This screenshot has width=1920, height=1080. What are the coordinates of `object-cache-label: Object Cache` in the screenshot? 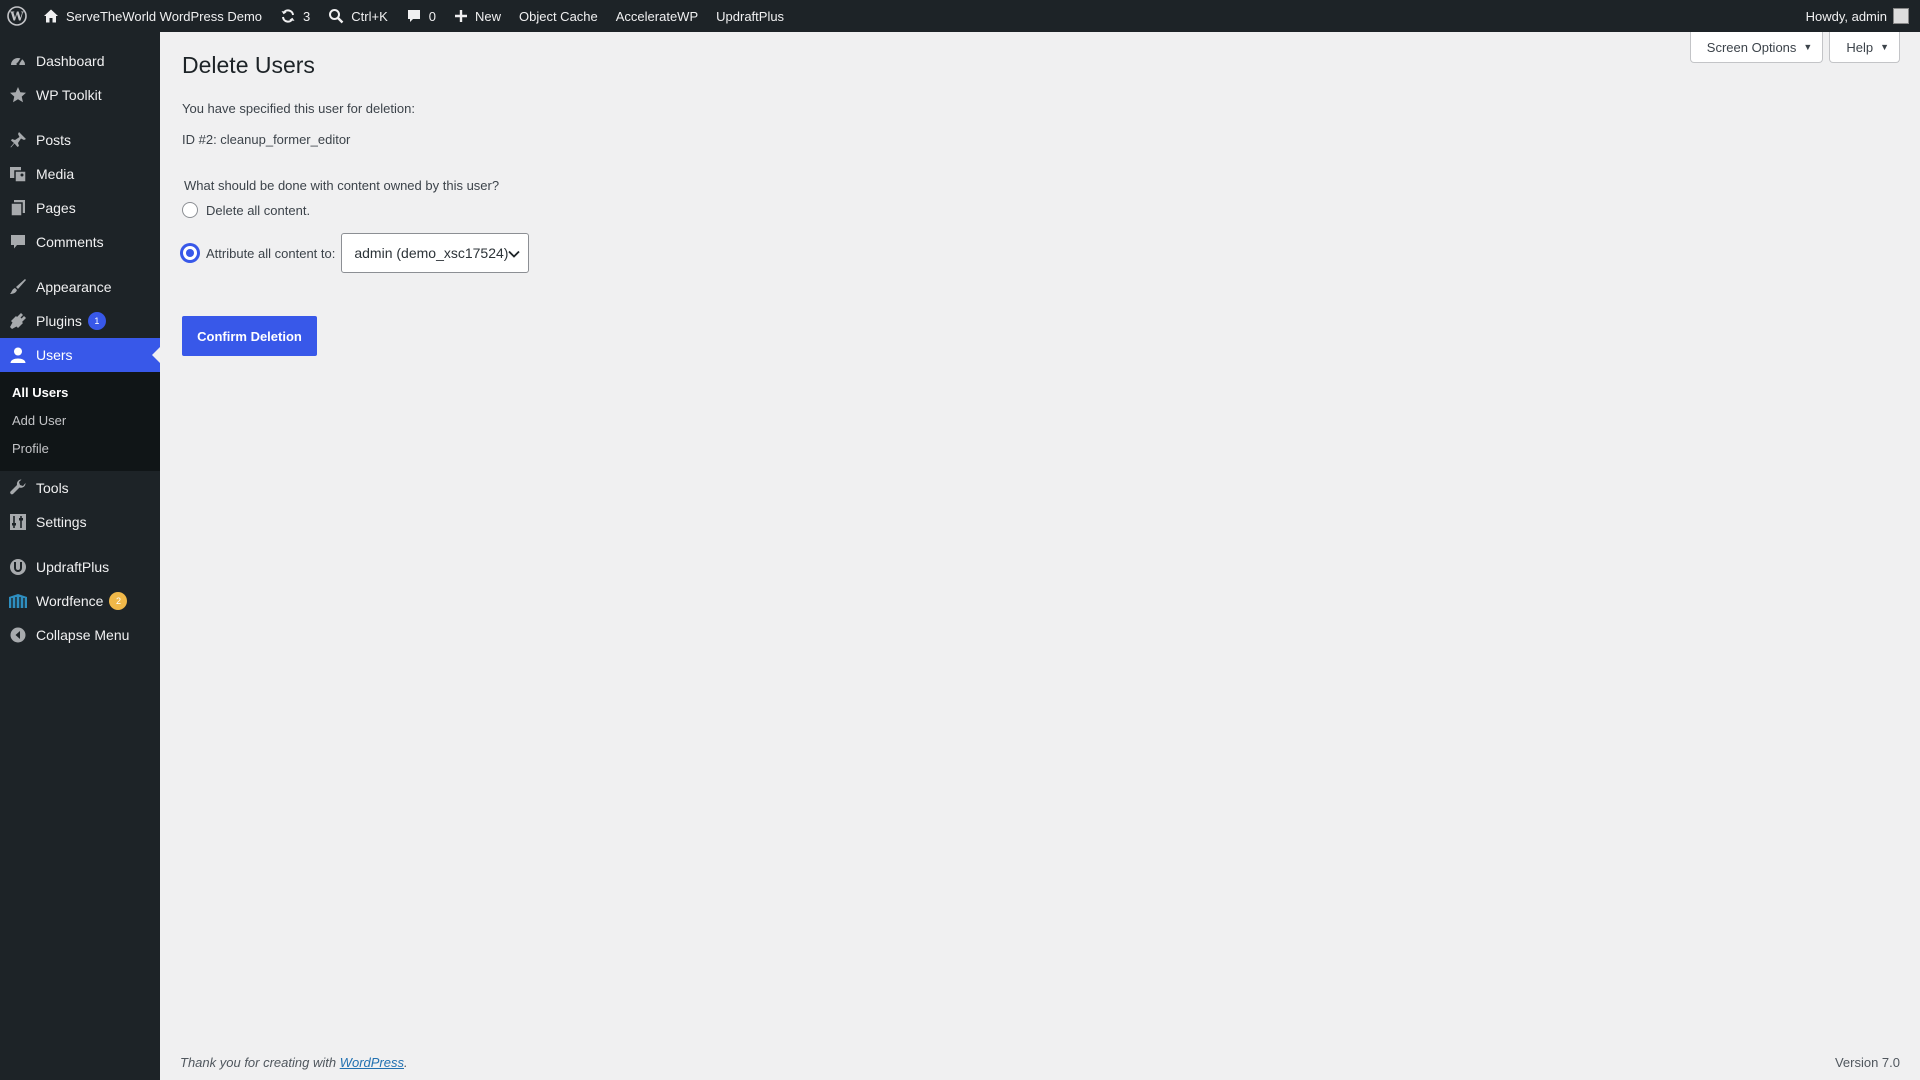 It's located at (558, 16).